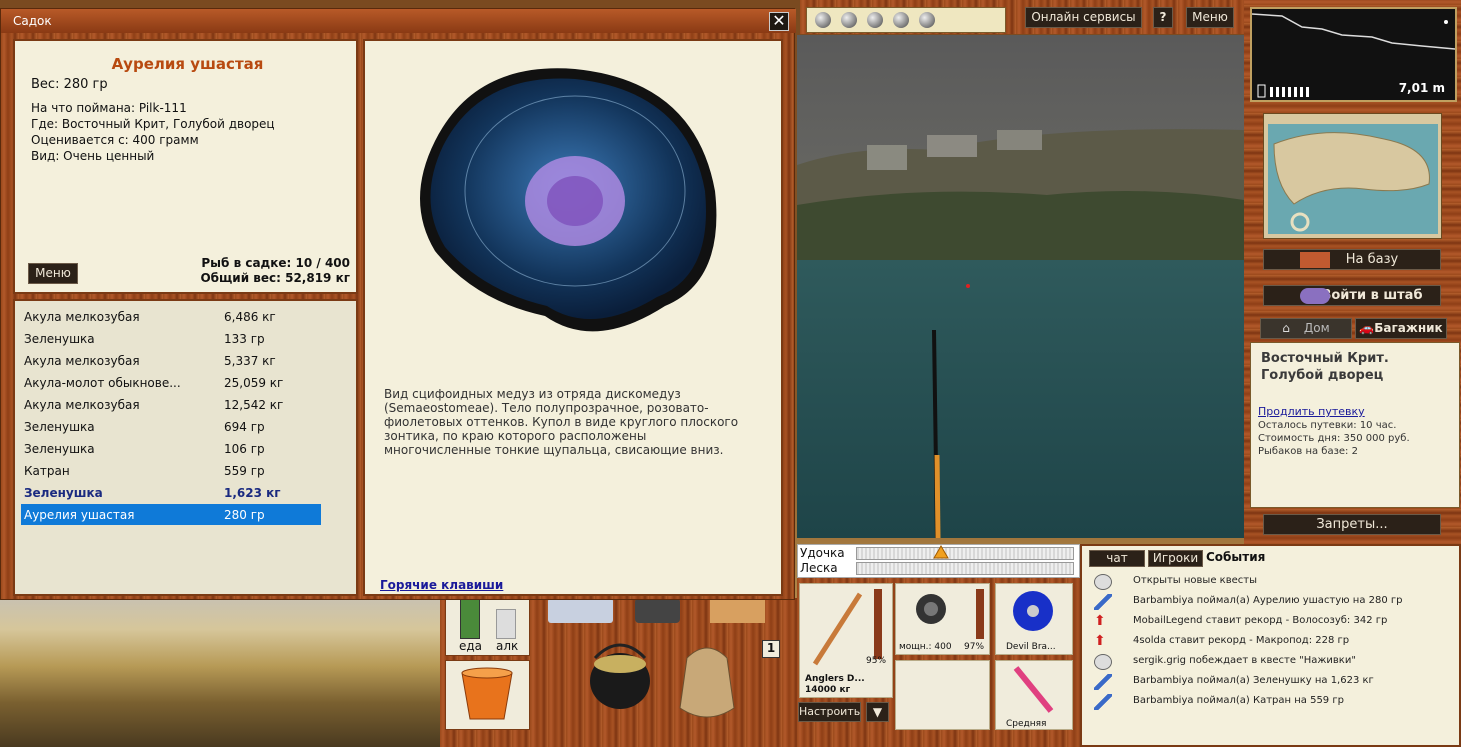  What do you see at coordinates (829, 712) in the screenshot?
I see `setup-button: Настроить` at bounding box center [829, 712].